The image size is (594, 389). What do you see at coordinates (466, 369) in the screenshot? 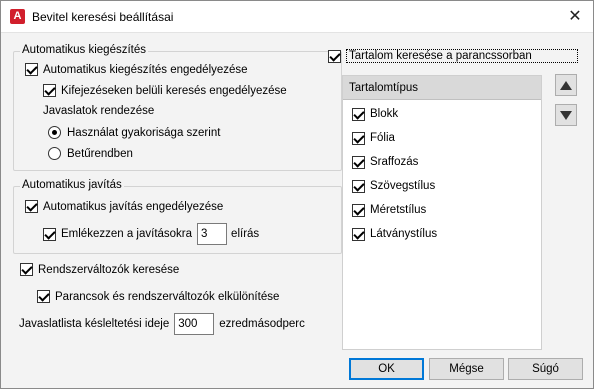
I see `cancel-button: Mégse` at bounding box center [466, 369].